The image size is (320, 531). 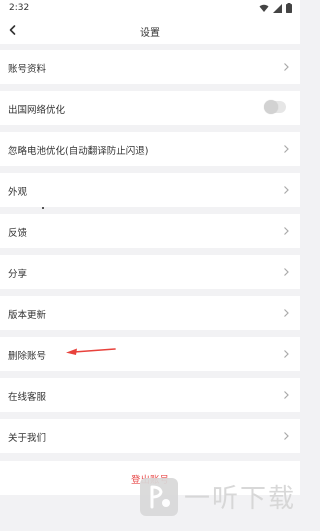 What do you see at coordinates (150, 313) in the screenshot?
I see `settings-row-version-update: 版本更新` at bounding box center [150, 313].